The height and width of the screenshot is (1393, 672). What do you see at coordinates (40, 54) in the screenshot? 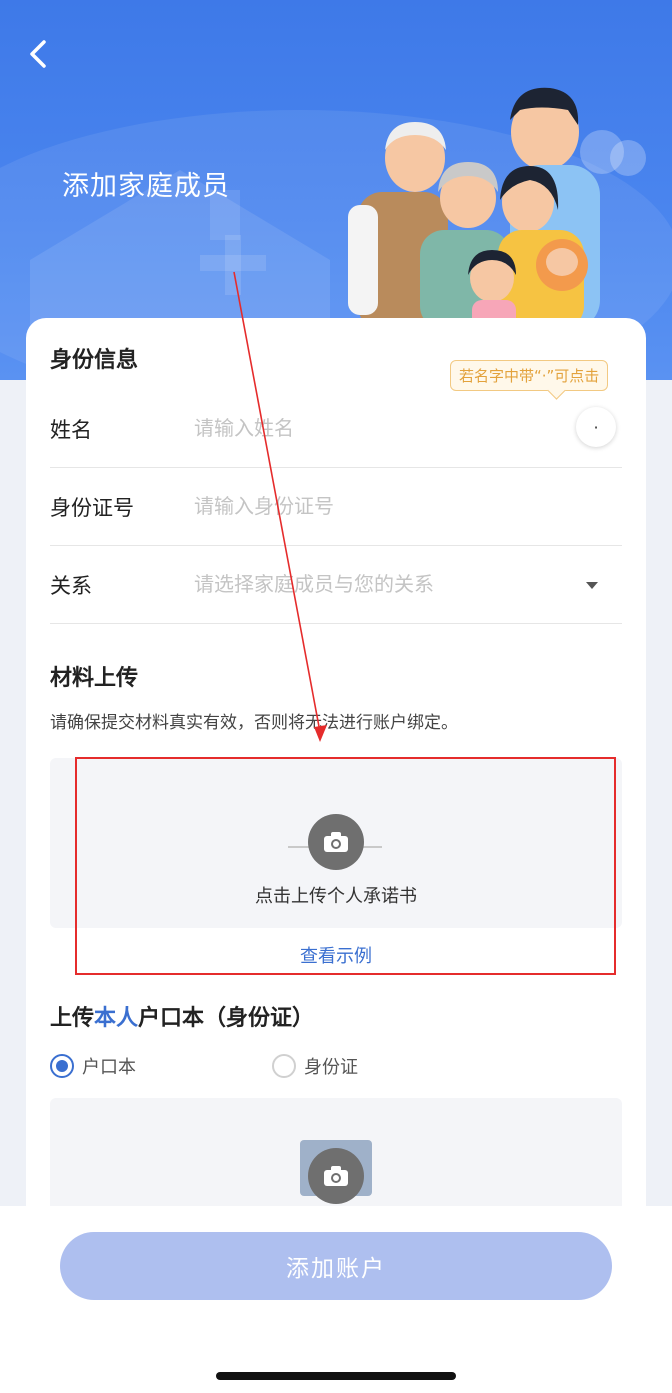
I see `back-arrow-icon` at bounding box center [40, 54].